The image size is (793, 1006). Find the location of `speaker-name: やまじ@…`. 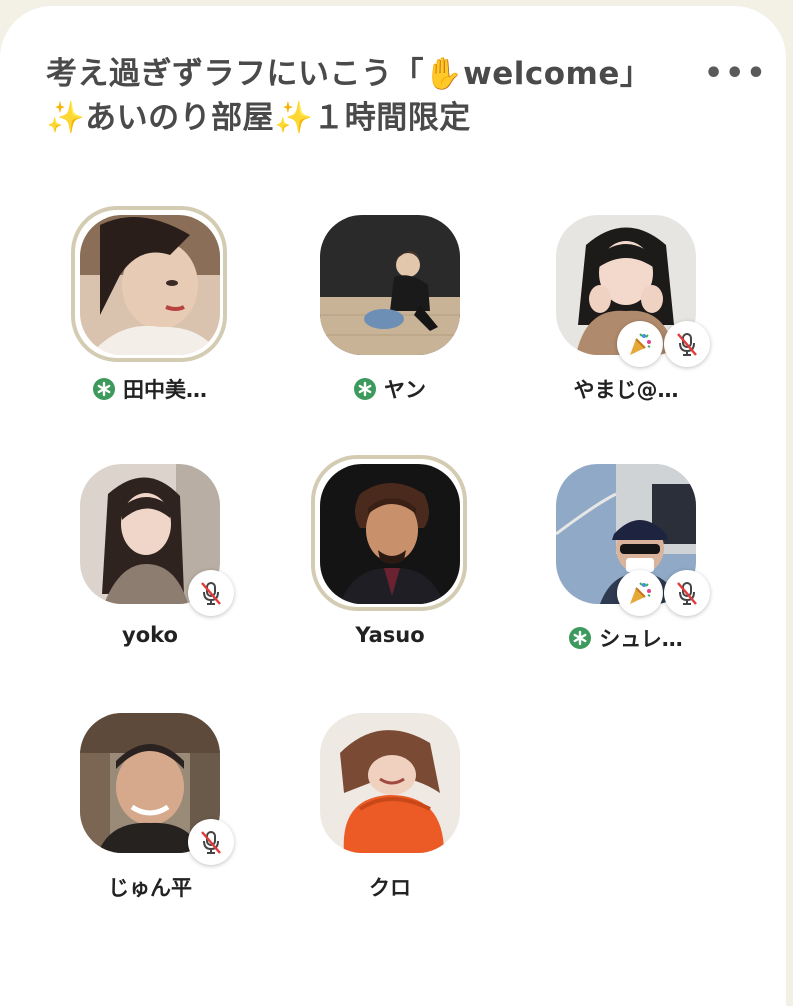

speaker-name: やまじ@… is located at coordinates (626, 390).